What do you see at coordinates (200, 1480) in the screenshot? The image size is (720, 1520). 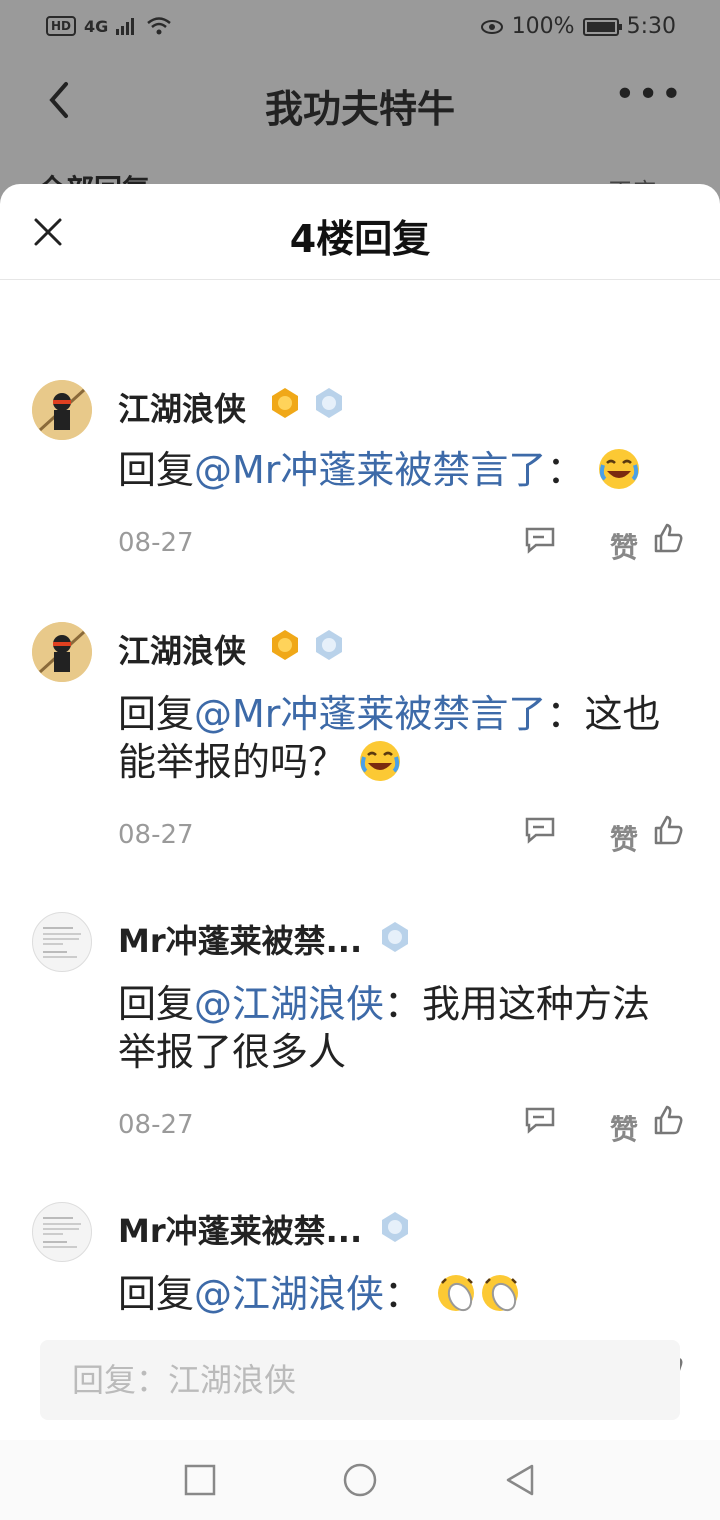 I see `recent-apps-icon` at bounding box center [200, 1480].